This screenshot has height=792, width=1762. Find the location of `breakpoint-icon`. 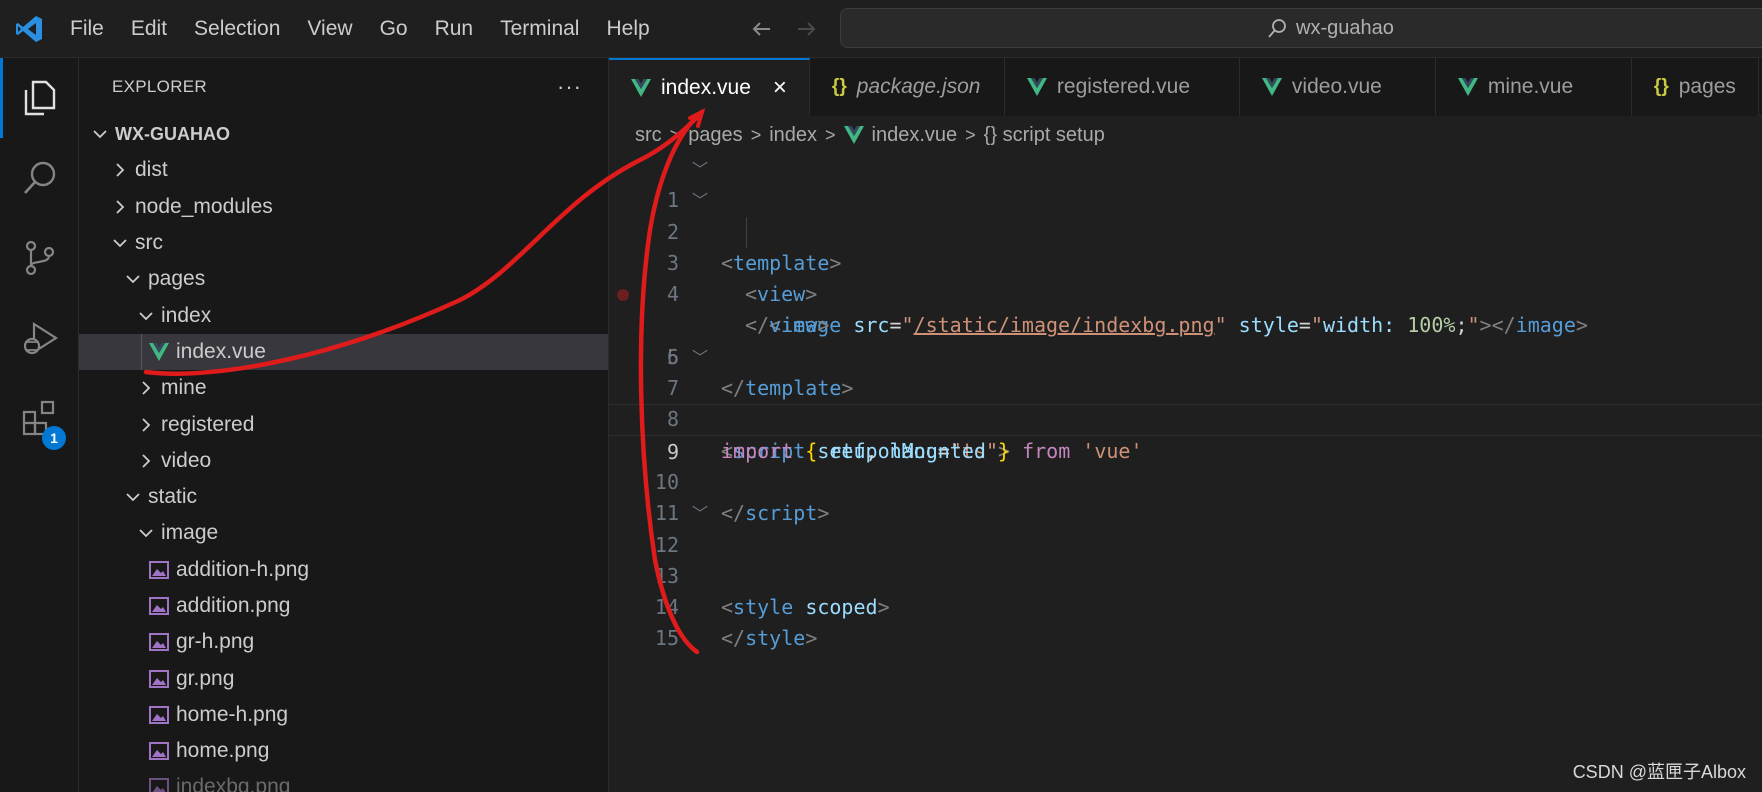

breakpoint-icon is located at coordinates (623, 295).